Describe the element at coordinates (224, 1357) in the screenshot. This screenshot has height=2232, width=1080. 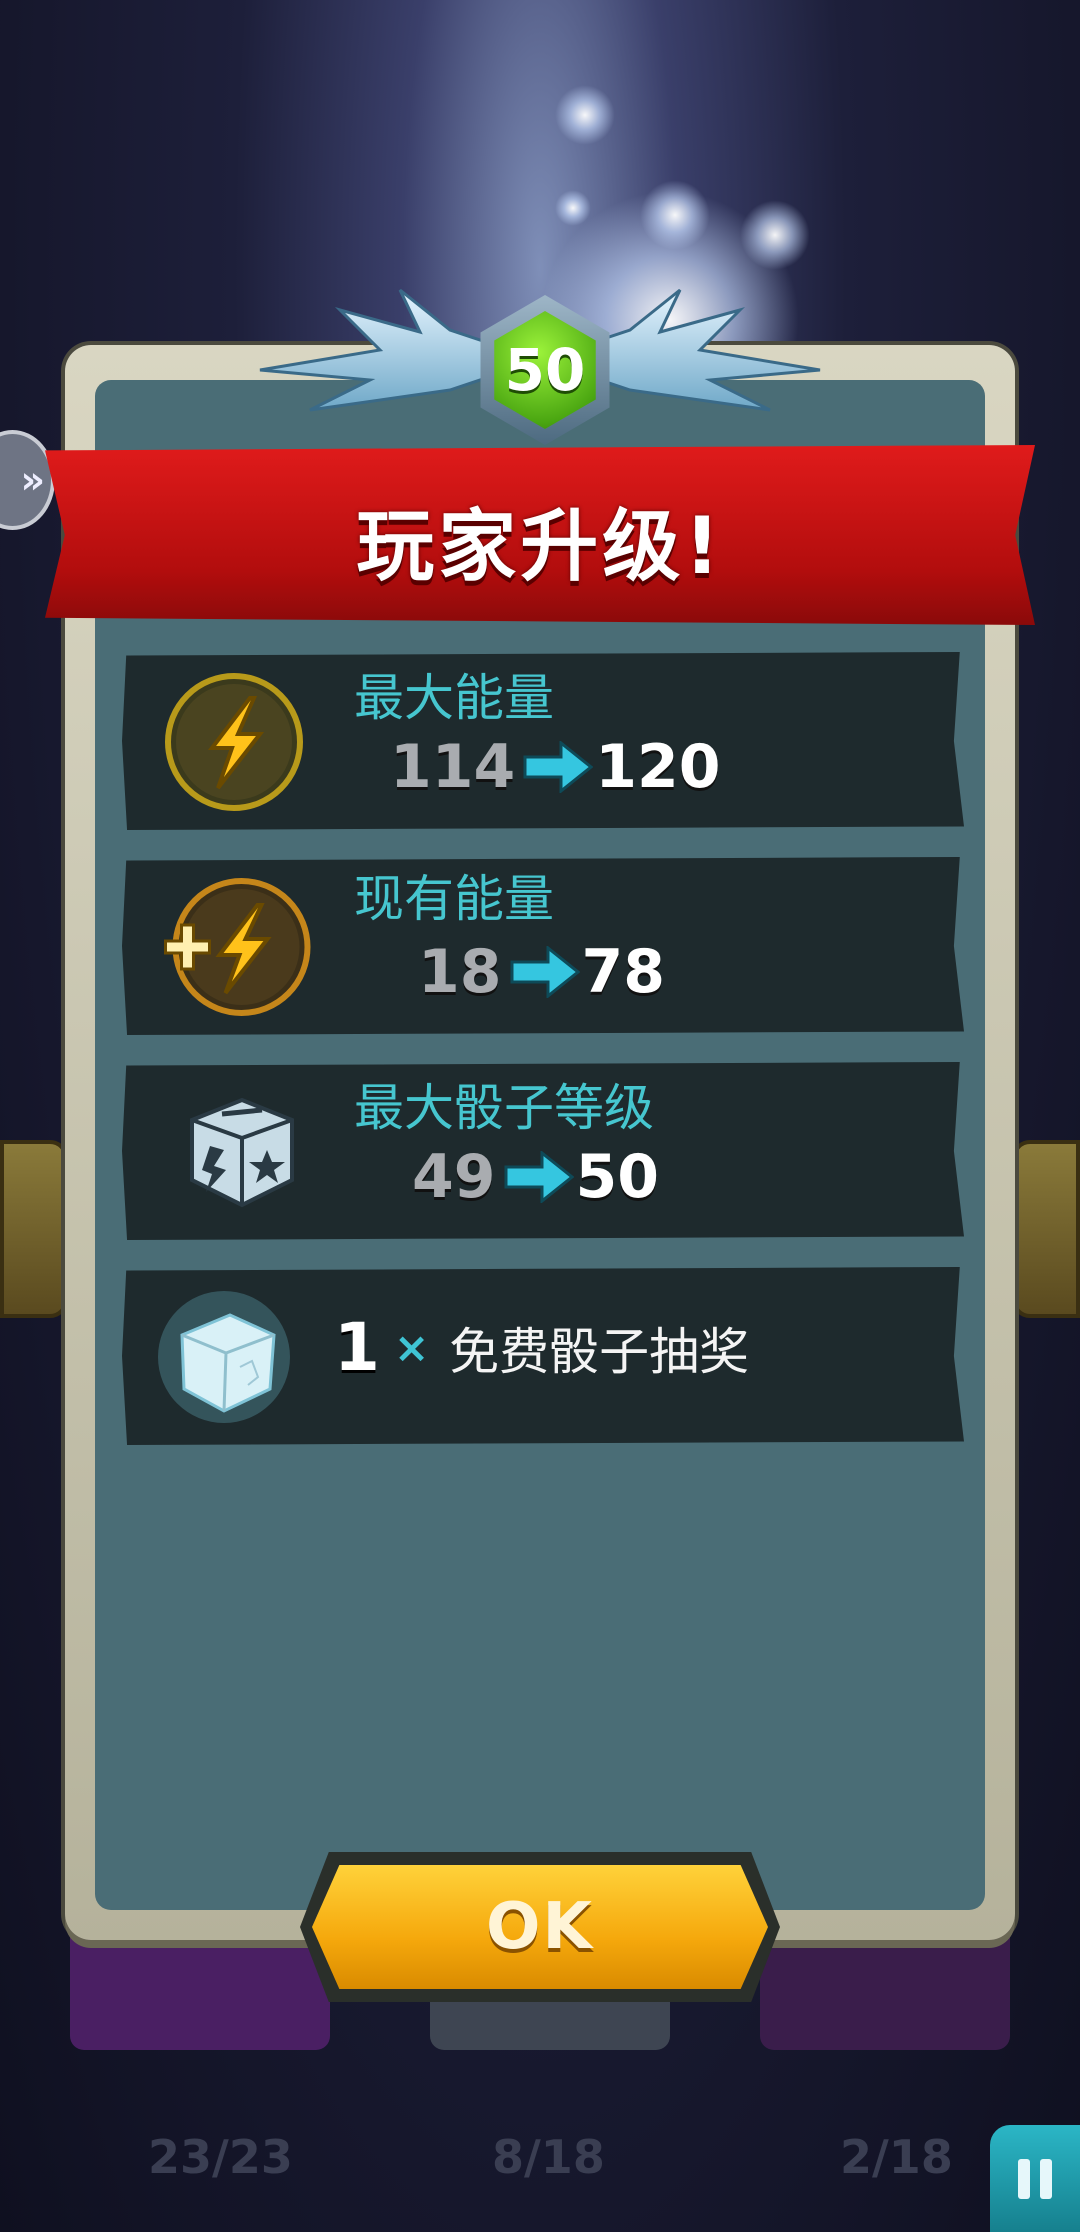
I see `crystal-dice-icon` at that location.